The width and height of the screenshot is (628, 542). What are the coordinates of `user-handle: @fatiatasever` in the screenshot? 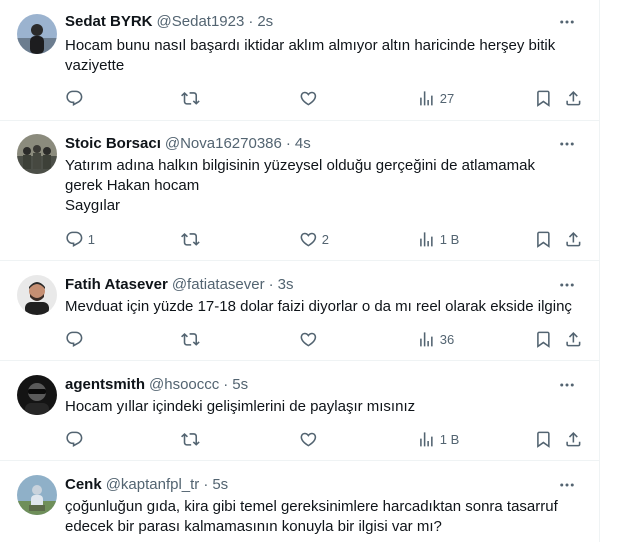 It's located at (218, 285).